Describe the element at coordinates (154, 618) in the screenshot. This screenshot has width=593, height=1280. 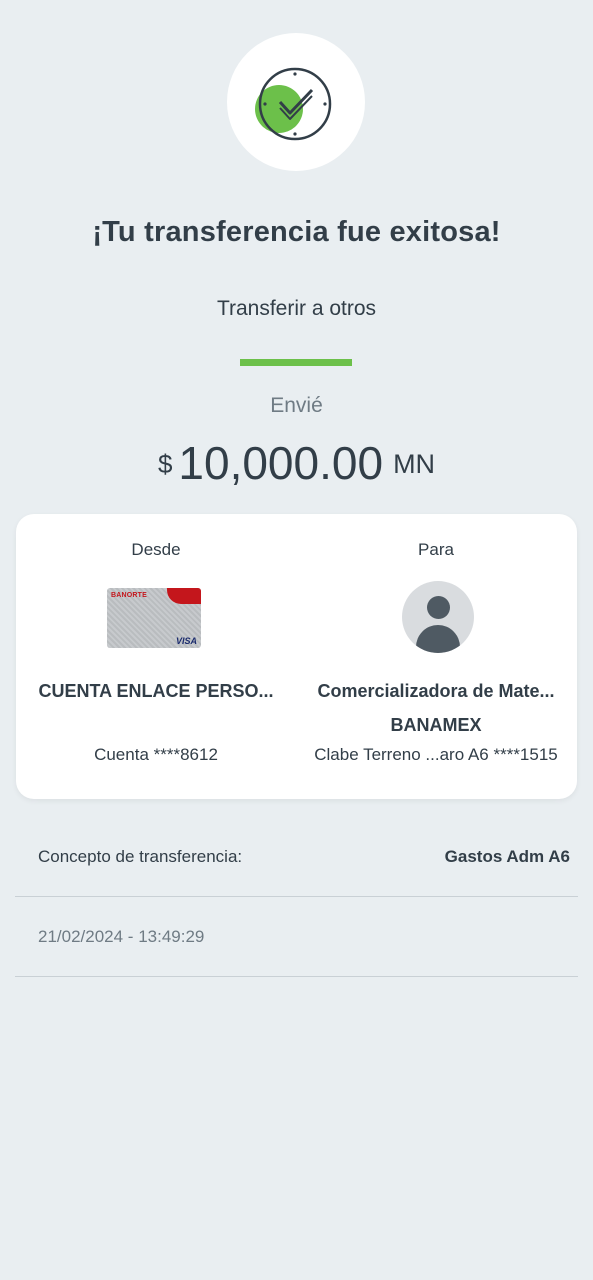
I see `bank-card-image: BANORTE VISA` at that location.